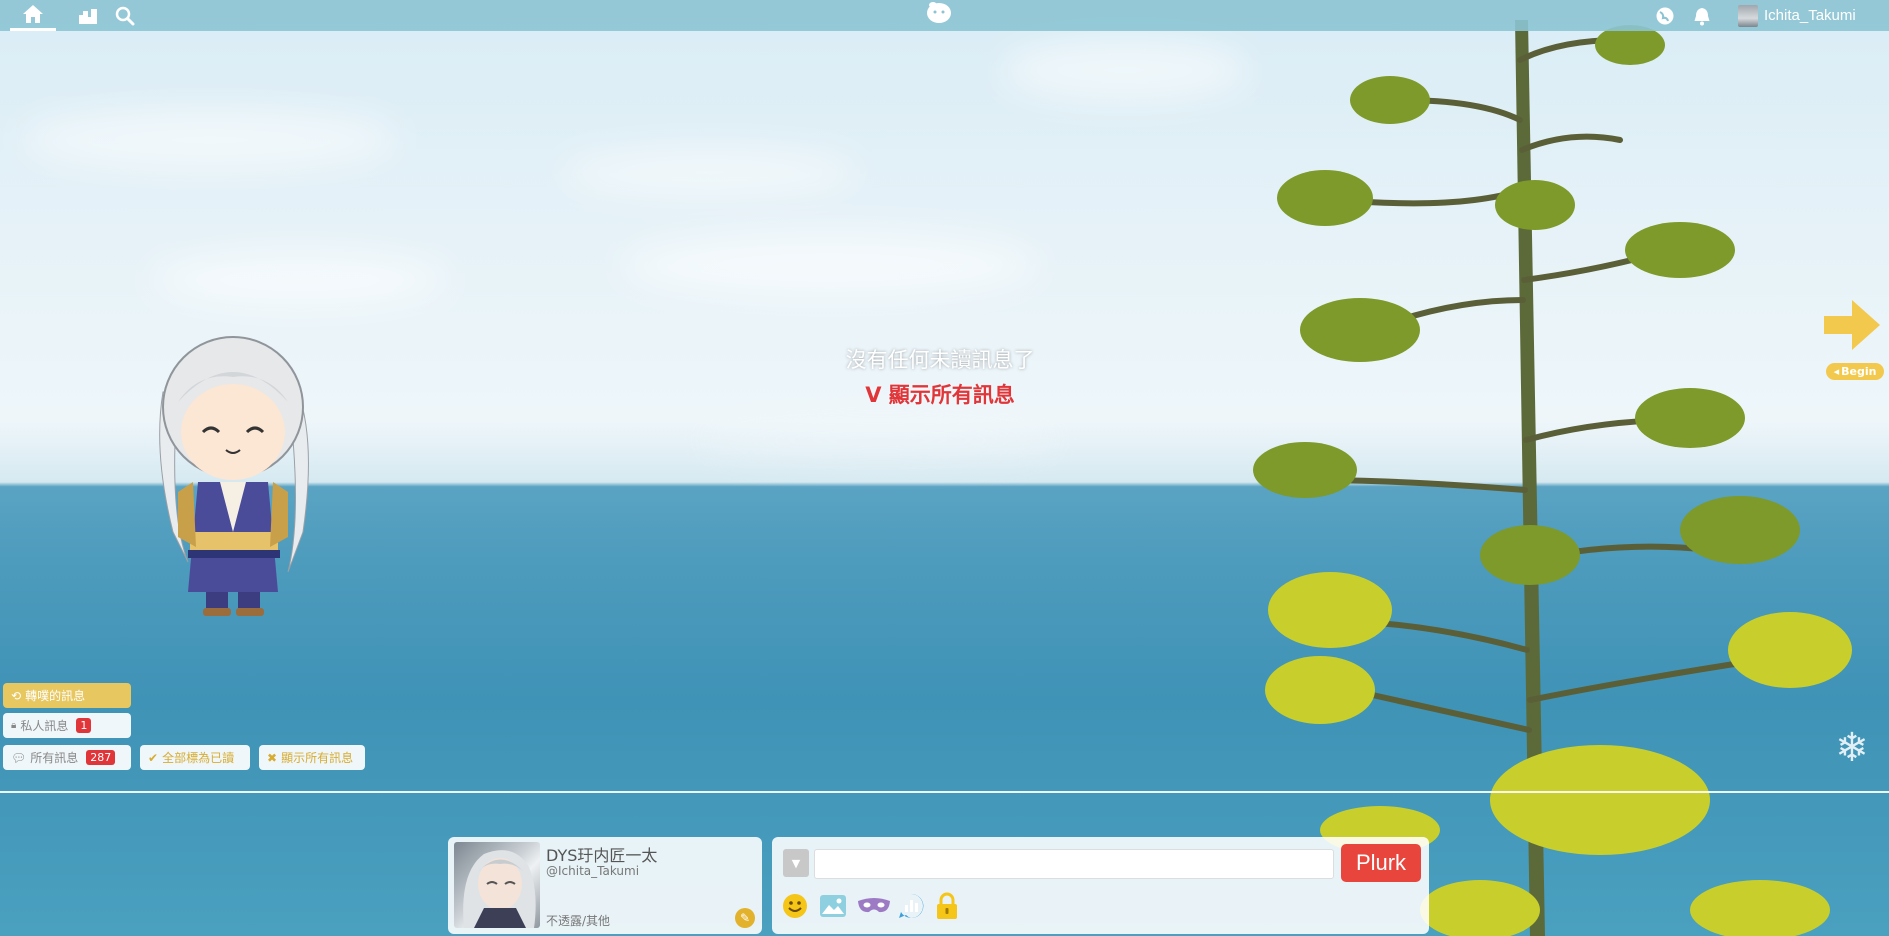 This screenshot has height=936, width=1889. Describe the element at coordinates (54, 758) in the screenshot. I see `filter-label: 所有訊息` at that location.